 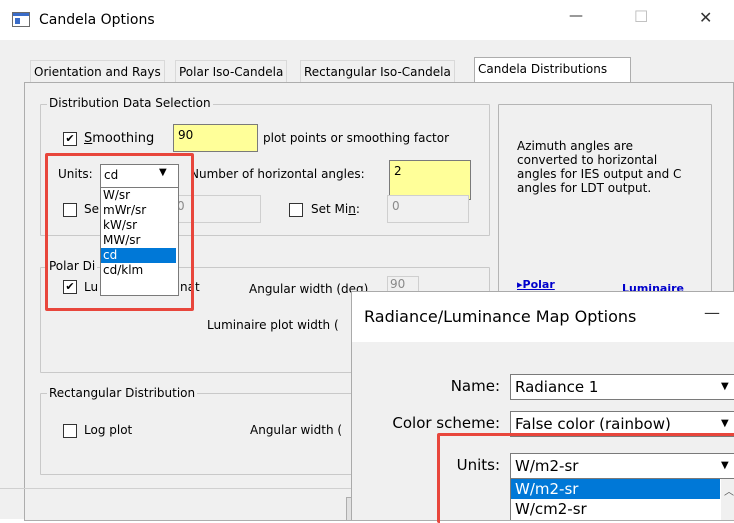 I want to click on color-scheme-value: False color (rainbow), so click(x=593, y=424).